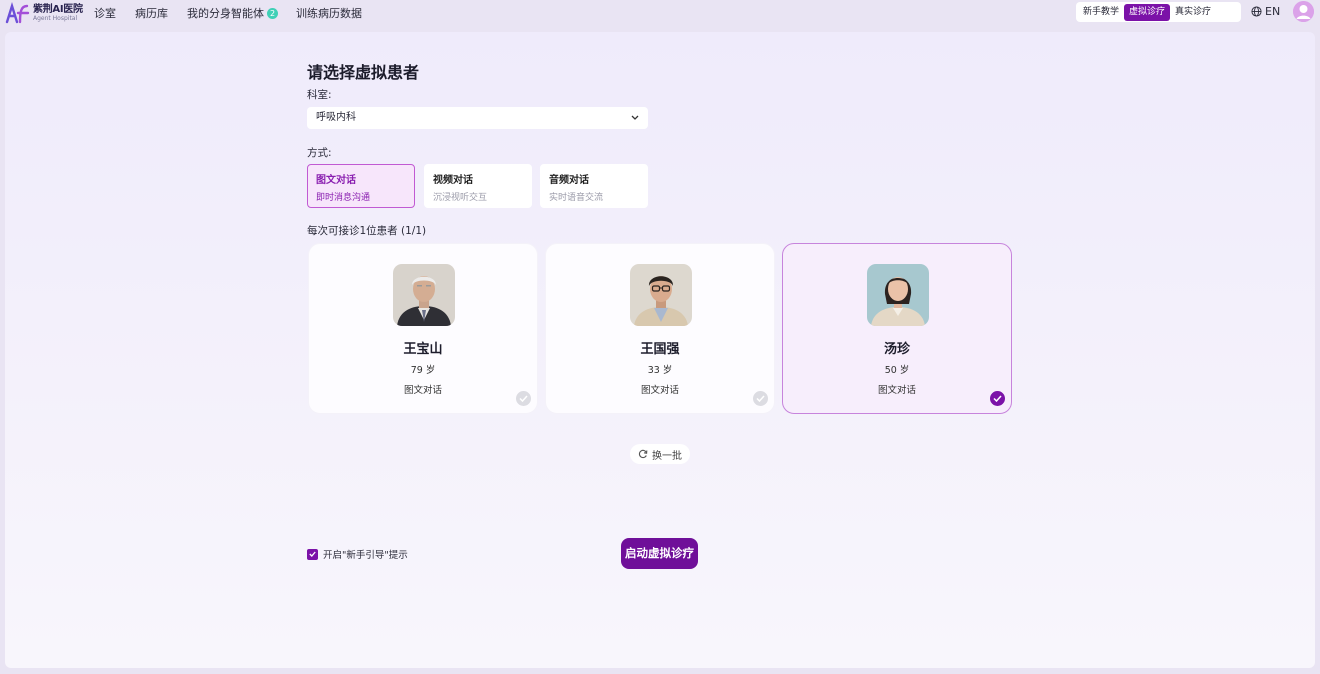  I want to click on patient-age: 33 岁, so click(660, 370).